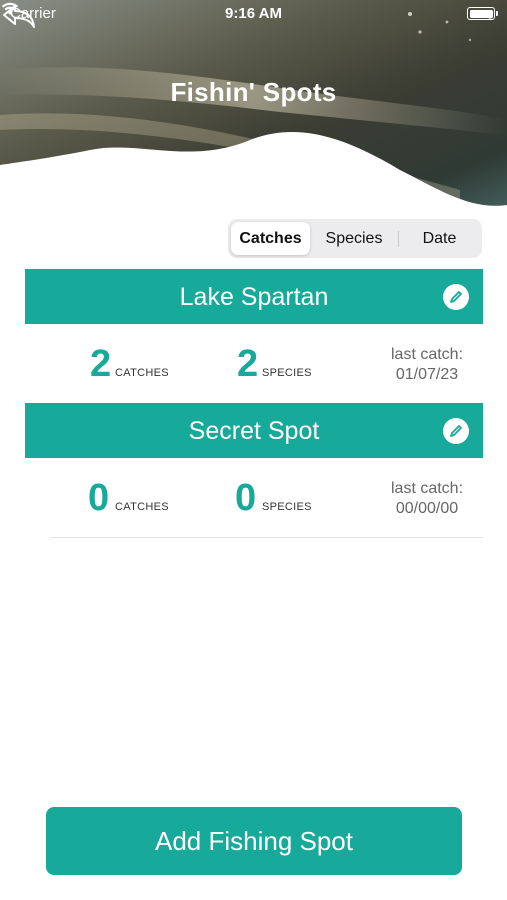 This screenshot has height=900, width=507. Describe the element at coordinates (270, 238) in the screenshot. I see `segment-catches: Catches` at that location.